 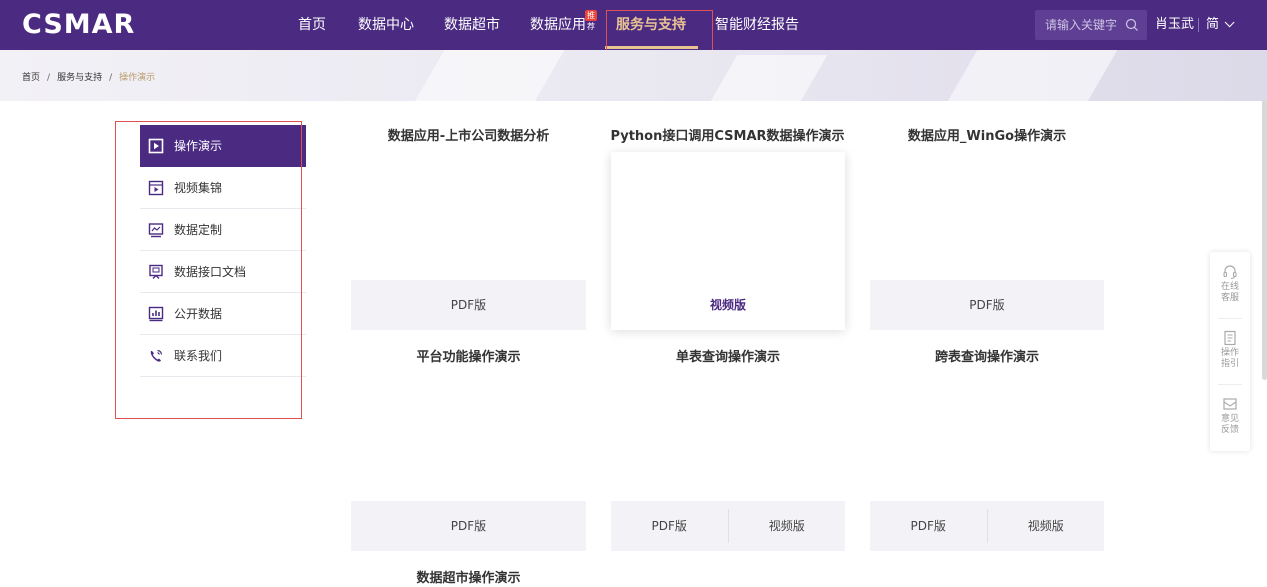 I want to click on card-title: 数据超市操作演示, so click(x=468, y=578).